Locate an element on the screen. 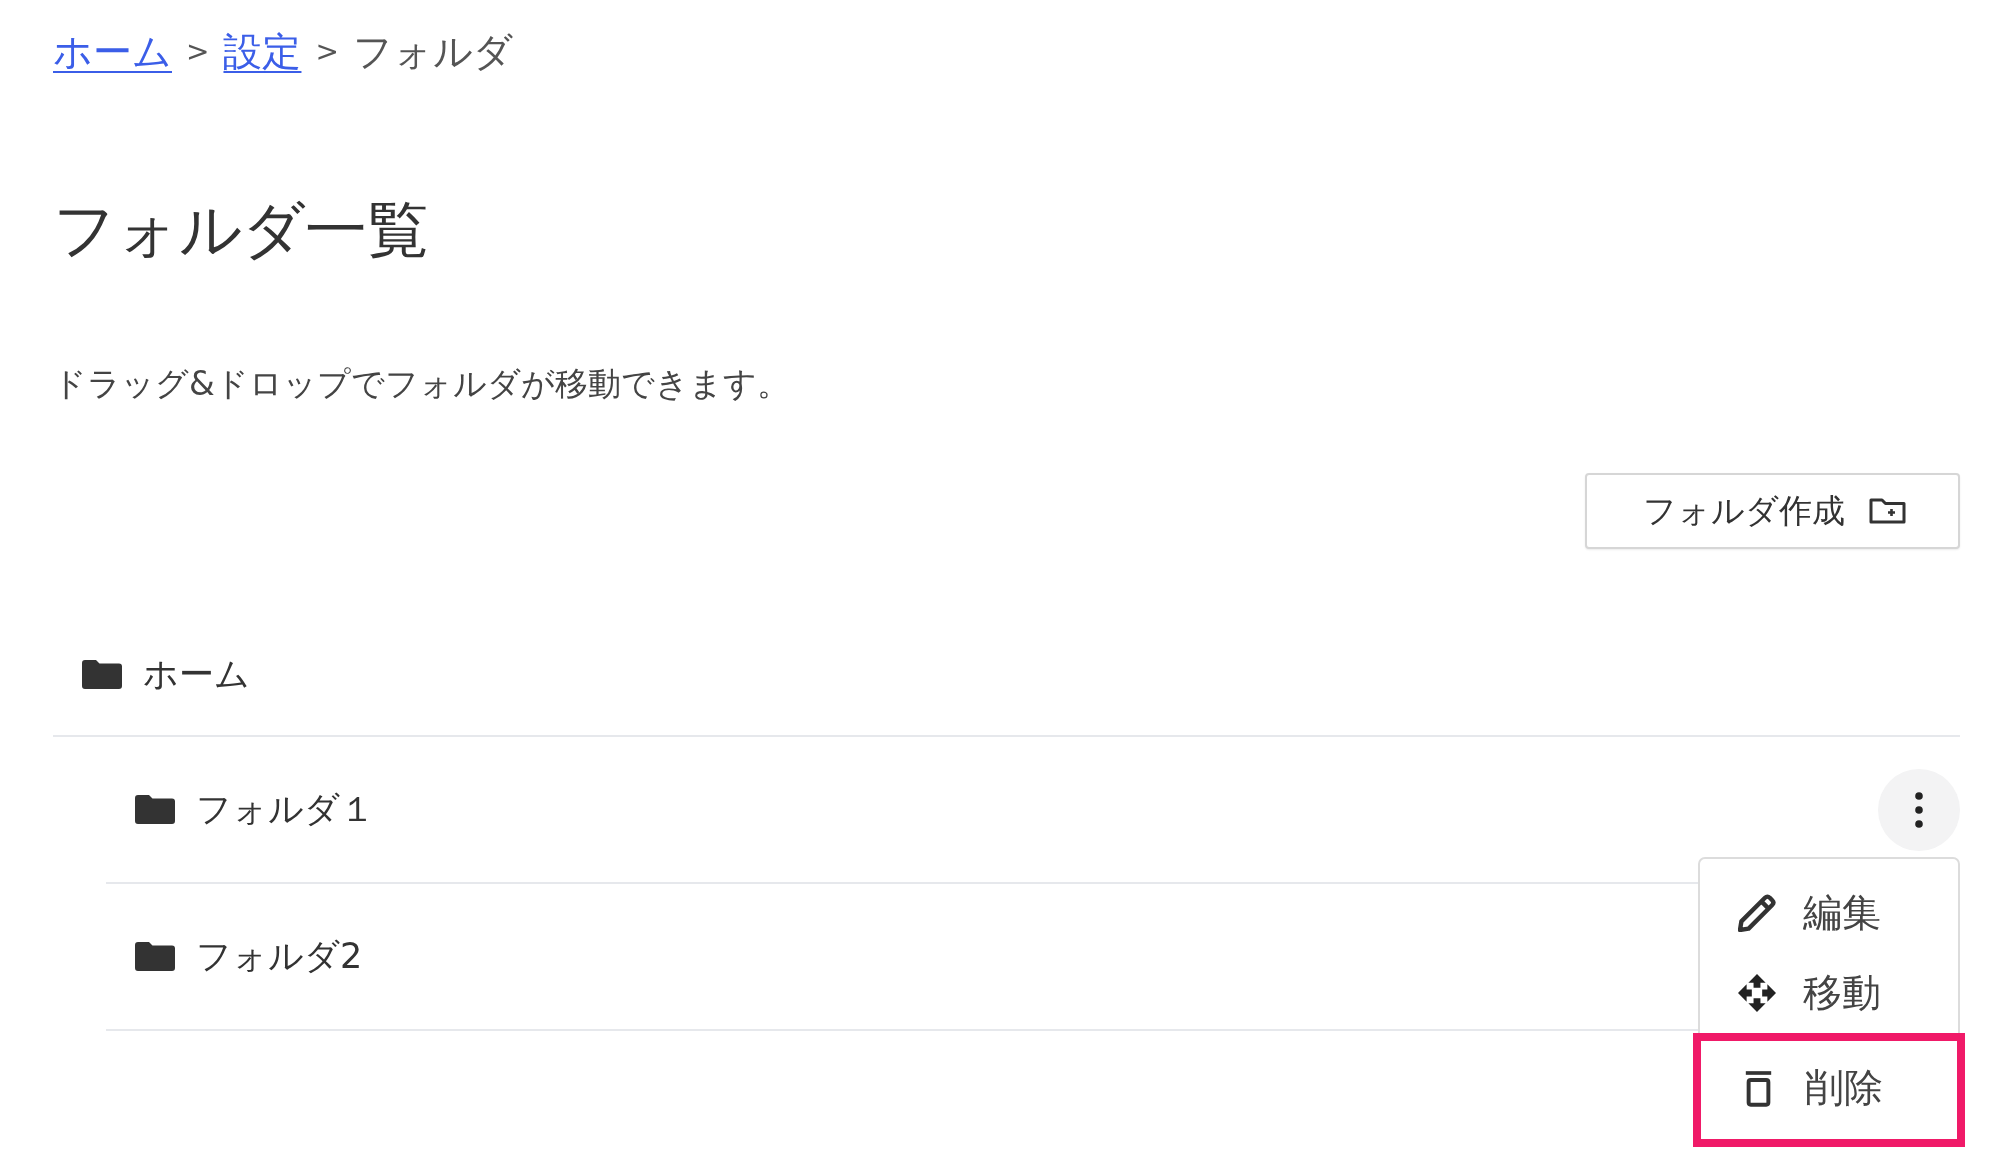  move-arrows-icon is located at coordinates (1757, 993).